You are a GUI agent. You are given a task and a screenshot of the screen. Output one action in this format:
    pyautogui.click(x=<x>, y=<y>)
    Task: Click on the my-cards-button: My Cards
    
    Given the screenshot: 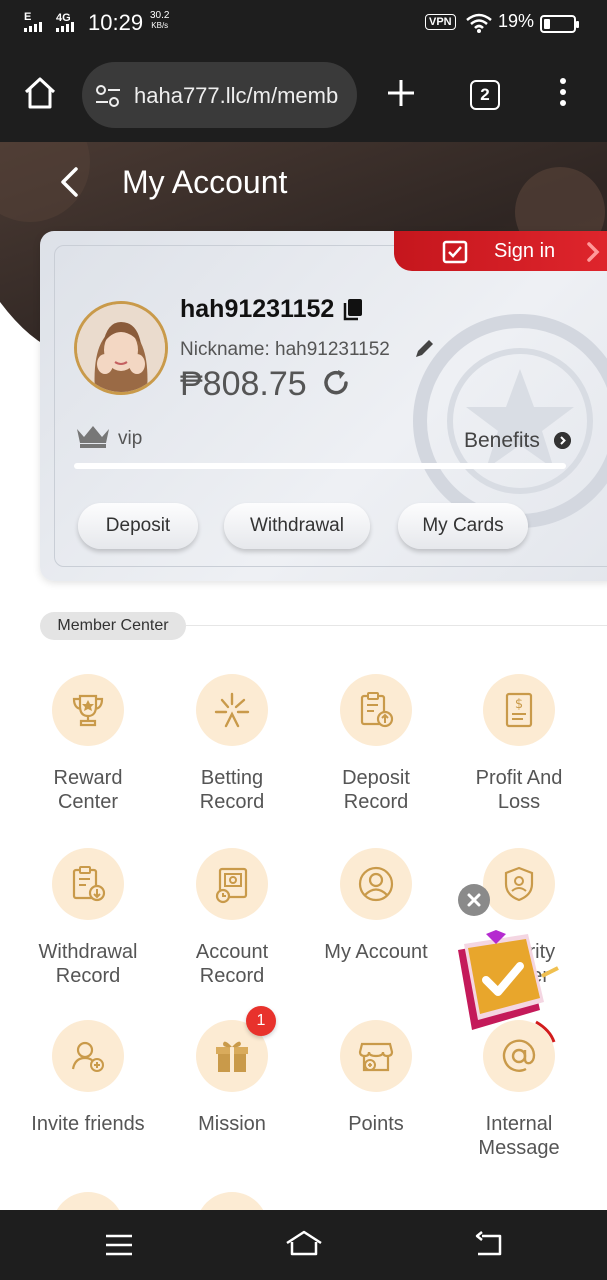 What is the action you would take?
    pyautogui.click(x=463, y=526)
    